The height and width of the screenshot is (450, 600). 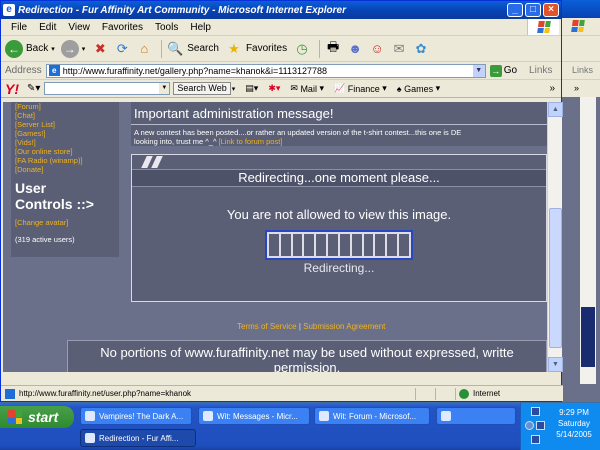 I want to click on highlight-icon: ▤▾, so click(x=251, y=88).